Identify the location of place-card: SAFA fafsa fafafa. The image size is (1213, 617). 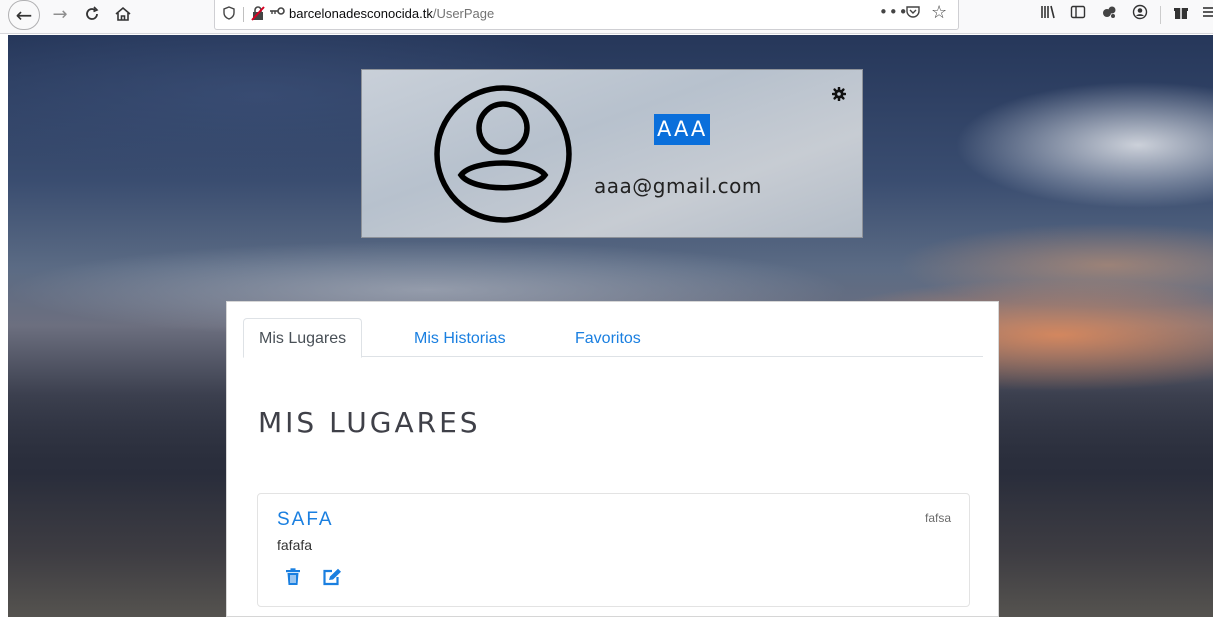
(613, 550).